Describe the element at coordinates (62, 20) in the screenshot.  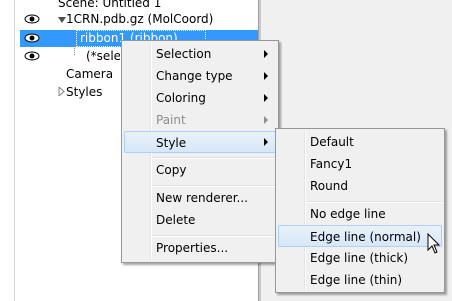
I see `expand-down-triangle-icon` at that location.